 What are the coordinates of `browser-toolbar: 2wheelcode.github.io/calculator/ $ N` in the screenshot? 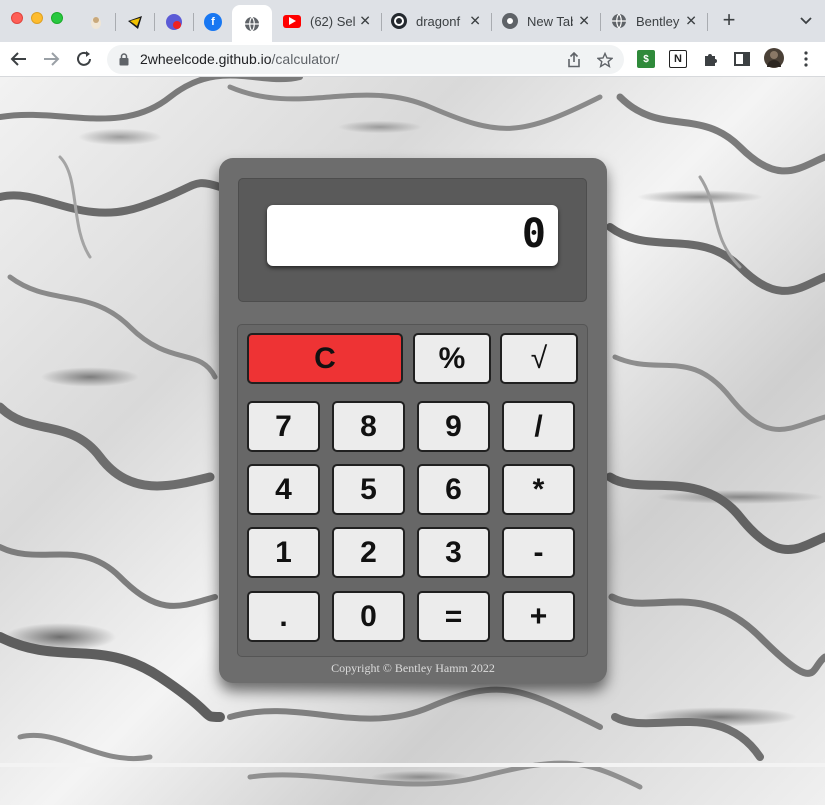 It's located at (412, 59).